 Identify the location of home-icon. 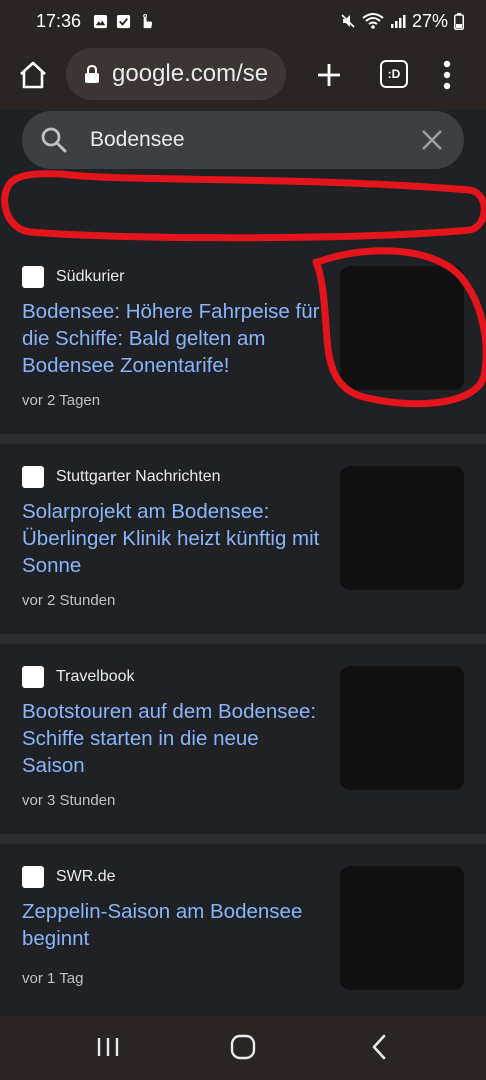
(33, 75).